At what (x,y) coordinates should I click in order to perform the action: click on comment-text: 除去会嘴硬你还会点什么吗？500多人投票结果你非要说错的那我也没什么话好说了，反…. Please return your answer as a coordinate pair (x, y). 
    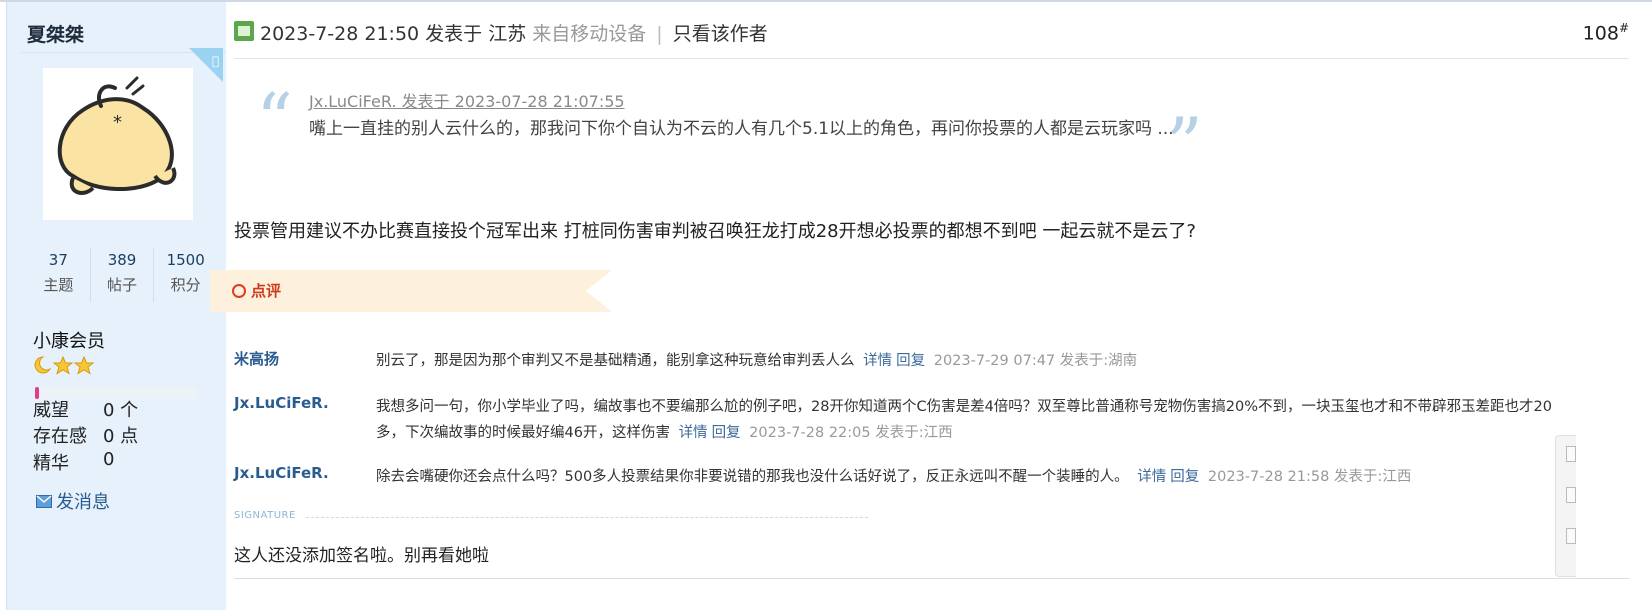
    Looking at the image, I should click on (752, 477).